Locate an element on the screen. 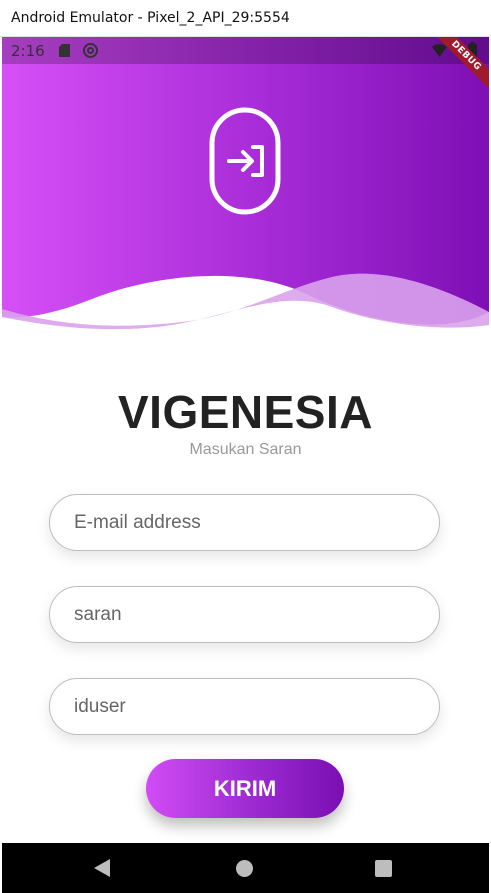 This screenshot has height=893, width=491. email-input is located at coordinates (244, 522).